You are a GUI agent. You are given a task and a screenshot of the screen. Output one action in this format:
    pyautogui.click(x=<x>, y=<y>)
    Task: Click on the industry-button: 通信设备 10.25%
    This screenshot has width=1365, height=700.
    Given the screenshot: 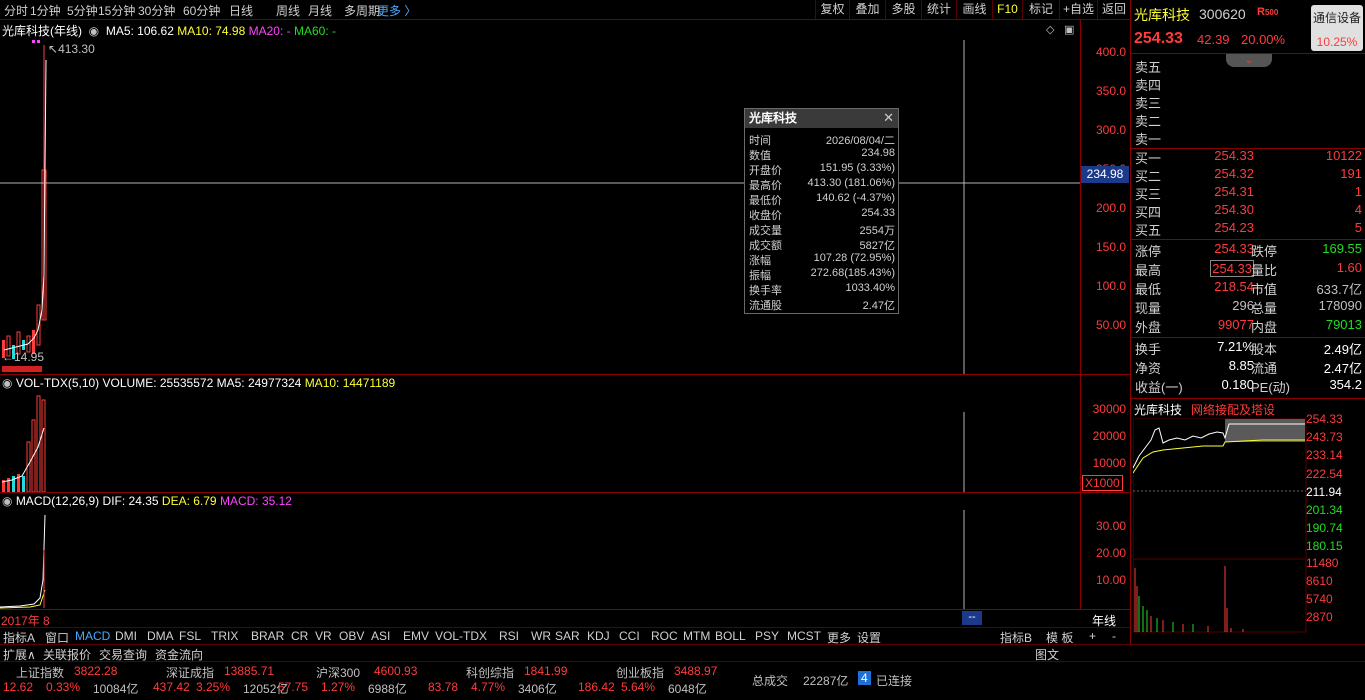 What is the action you would take?
    pyautogui.click(x=1337, y=28)
    